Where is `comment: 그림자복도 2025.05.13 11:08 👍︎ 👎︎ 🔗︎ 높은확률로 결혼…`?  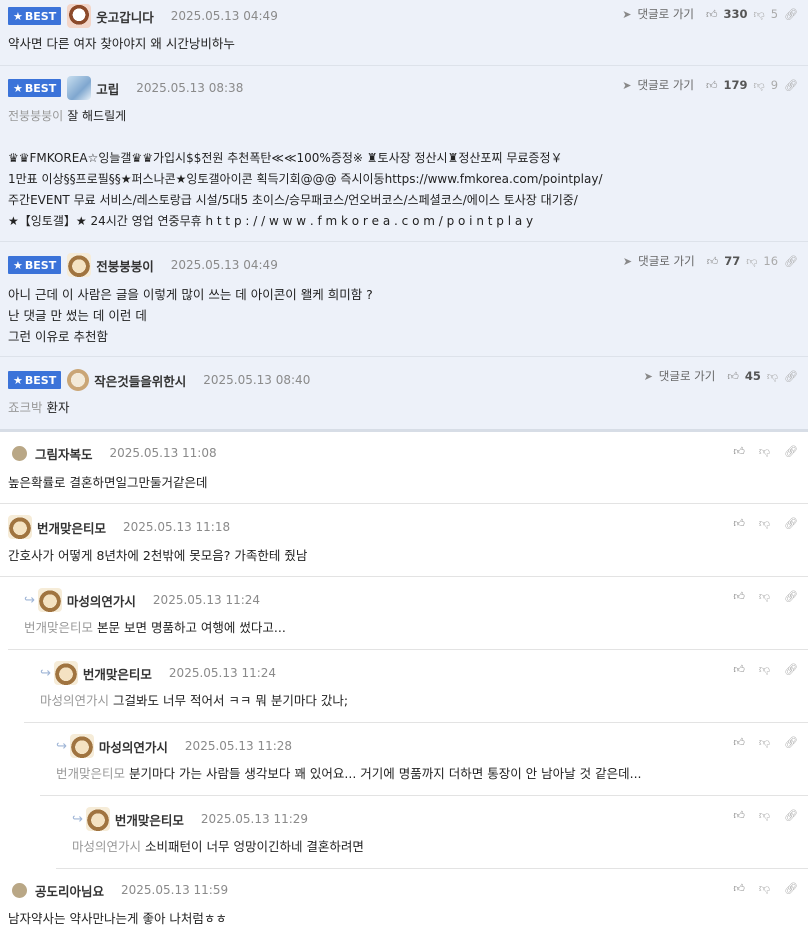
comment: 그림자복도 2025.05.13 11:08 👍︎ 👎︎ 🔗︎ 높은확률로 결혼… is located at coordinates (404, 468).